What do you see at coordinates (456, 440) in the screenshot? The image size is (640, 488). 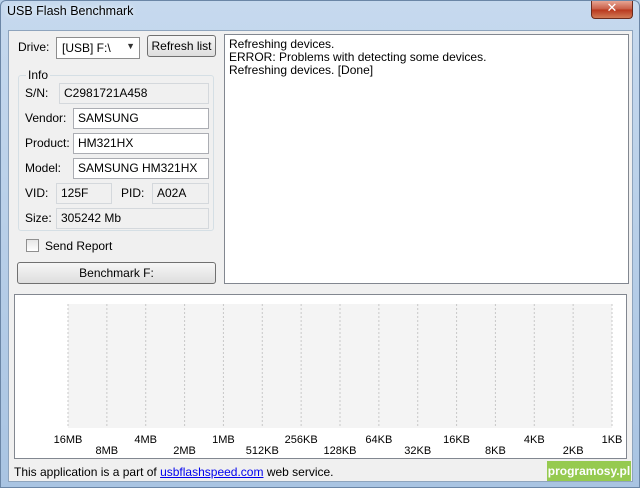 I see `chart-tick-label: 16KB` at bounding box center [456, 440].